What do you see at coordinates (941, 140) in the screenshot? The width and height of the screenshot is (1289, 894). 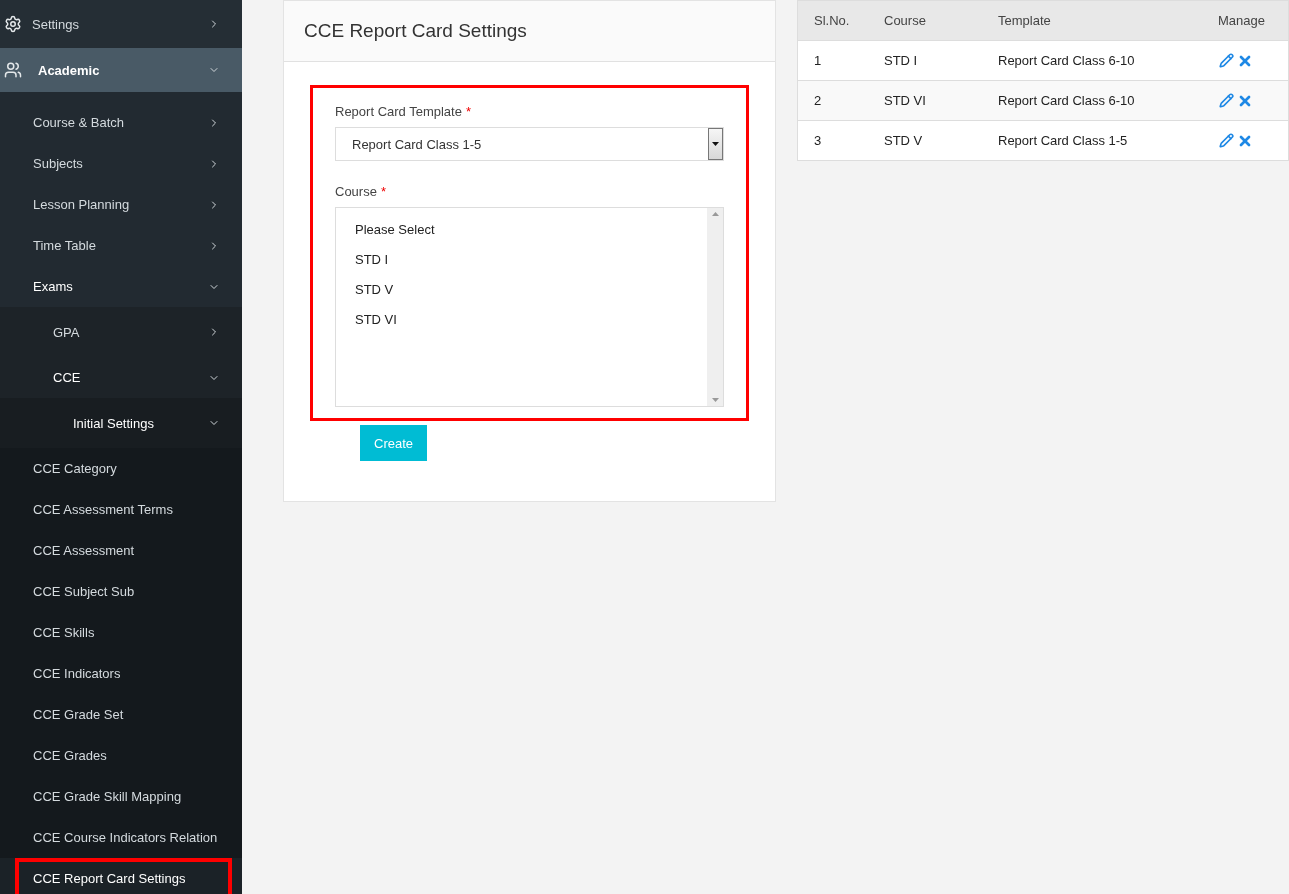 I see `table-cell: STD V` at bounding box center [941, 140].